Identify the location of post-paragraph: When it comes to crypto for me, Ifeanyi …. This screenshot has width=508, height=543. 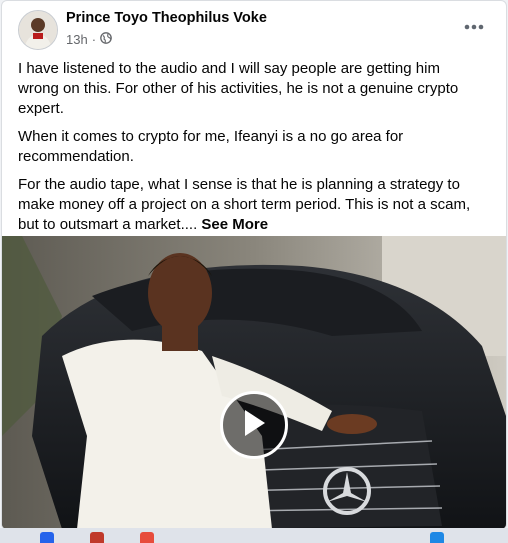
(211, 146).